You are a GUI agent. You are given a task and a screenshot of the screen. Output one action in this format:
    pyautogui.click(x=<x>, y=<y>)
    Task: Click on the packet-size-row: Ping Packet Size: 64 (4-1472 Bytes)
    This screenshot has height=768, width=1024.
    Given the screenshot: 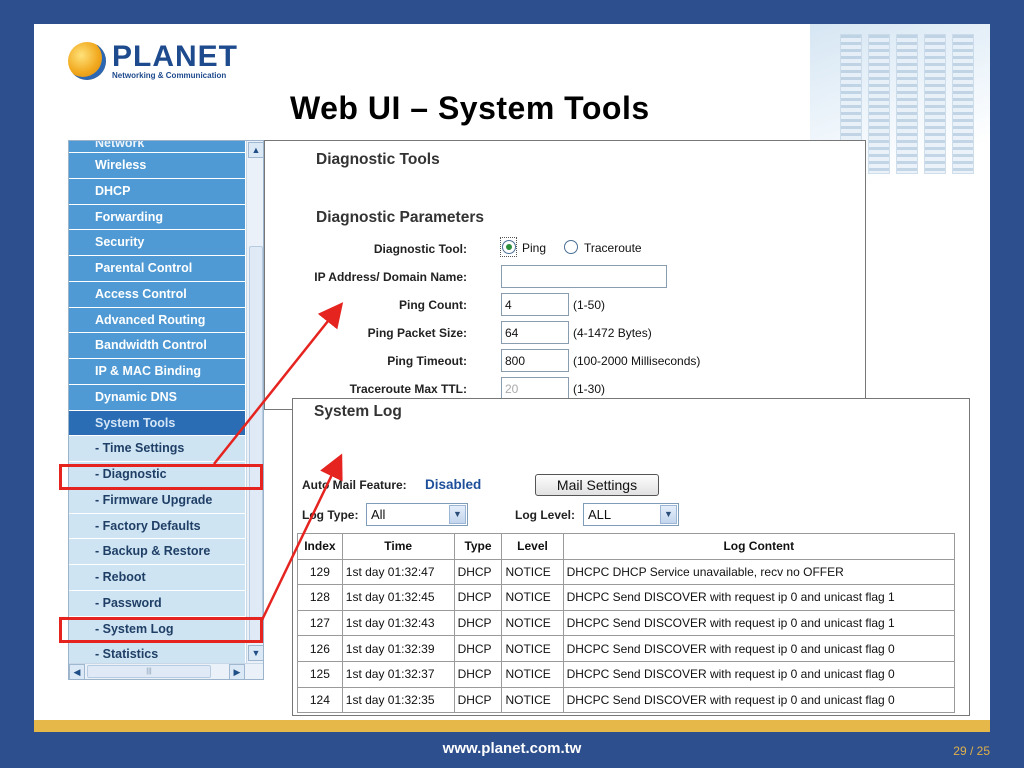 What is the action you would take?
    pyautogui.click(x=565, y=333)
    